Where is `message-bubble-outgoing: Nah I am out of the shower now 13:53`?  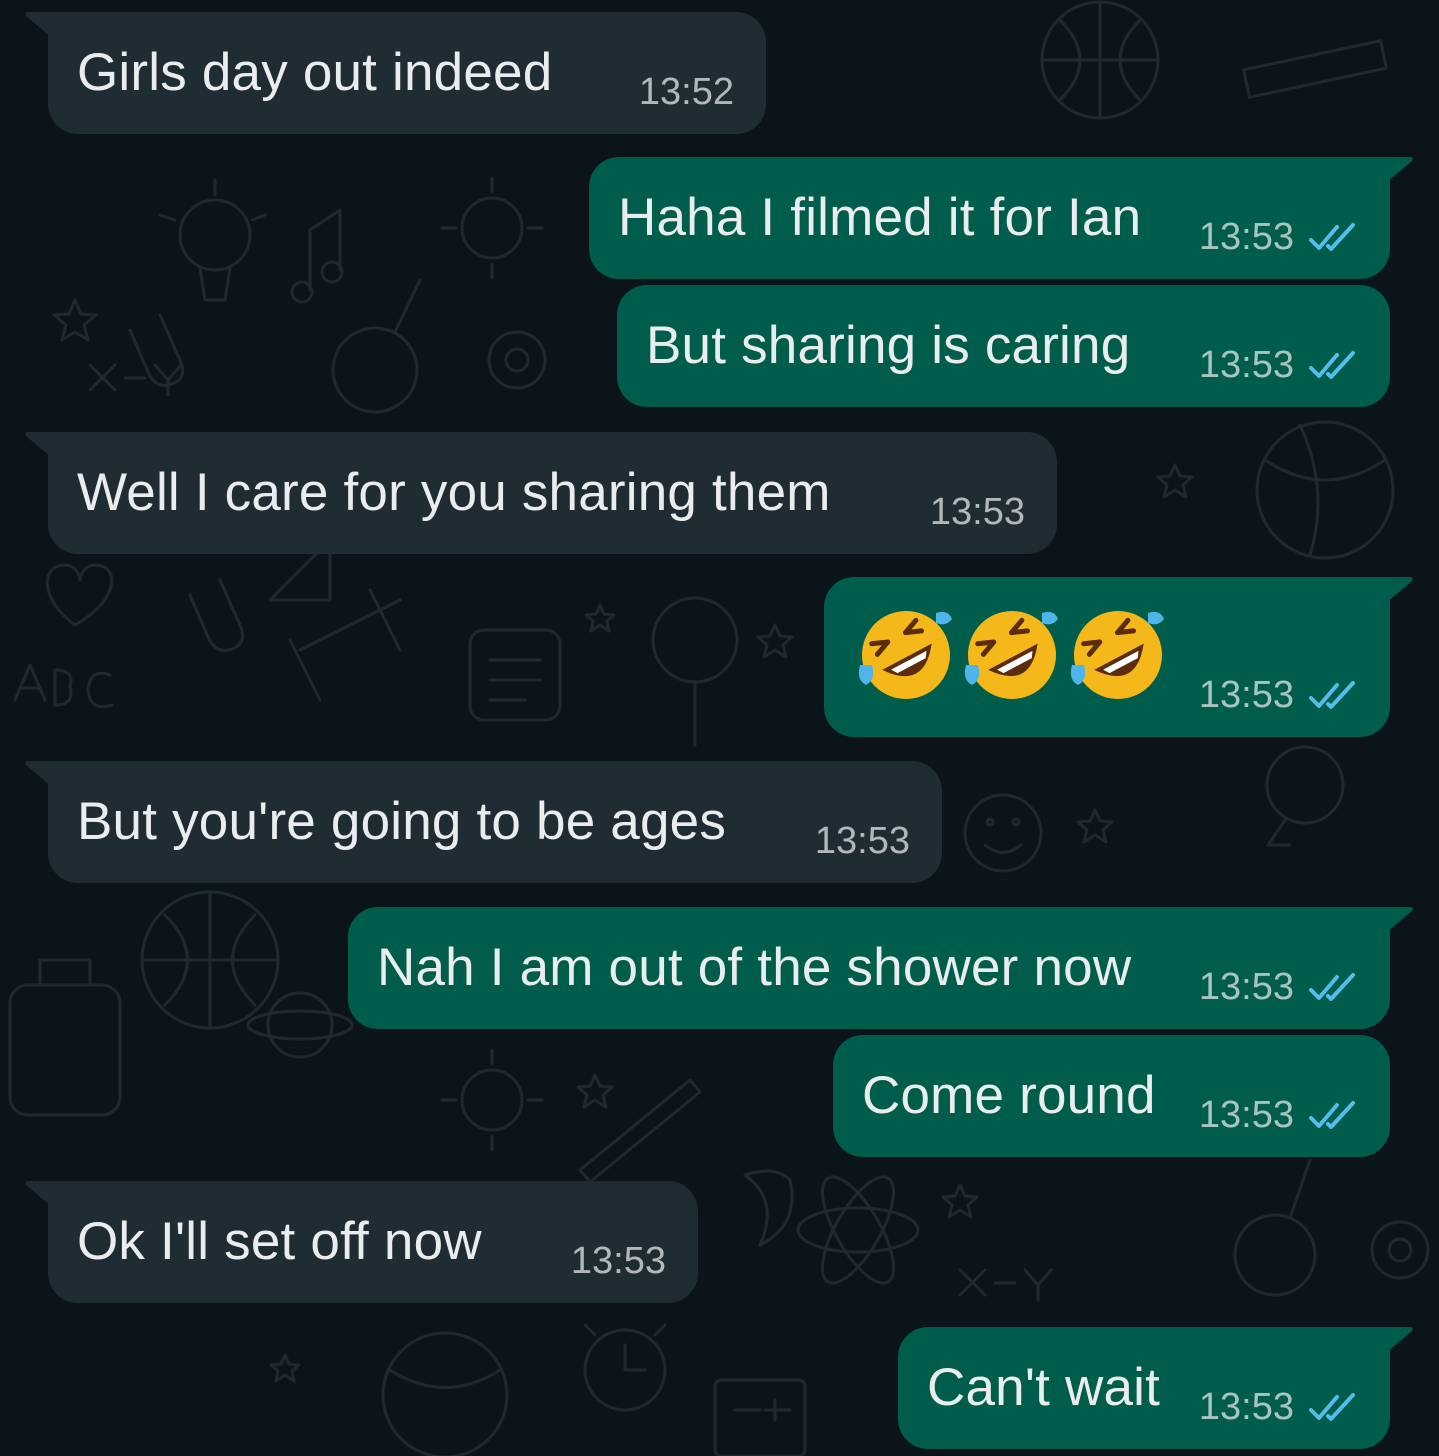
message-bubble-outgoing: Nah I am out of the shower now 13:53 is located at coordinates (880, 968).